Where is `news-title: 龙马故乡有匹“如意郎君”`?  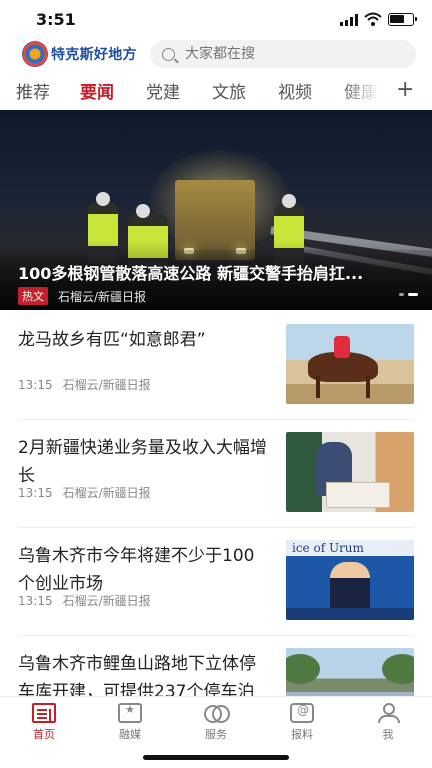
news-title: 龙马故乡有匹“如意郎君” is located at coordinates (112, 340).